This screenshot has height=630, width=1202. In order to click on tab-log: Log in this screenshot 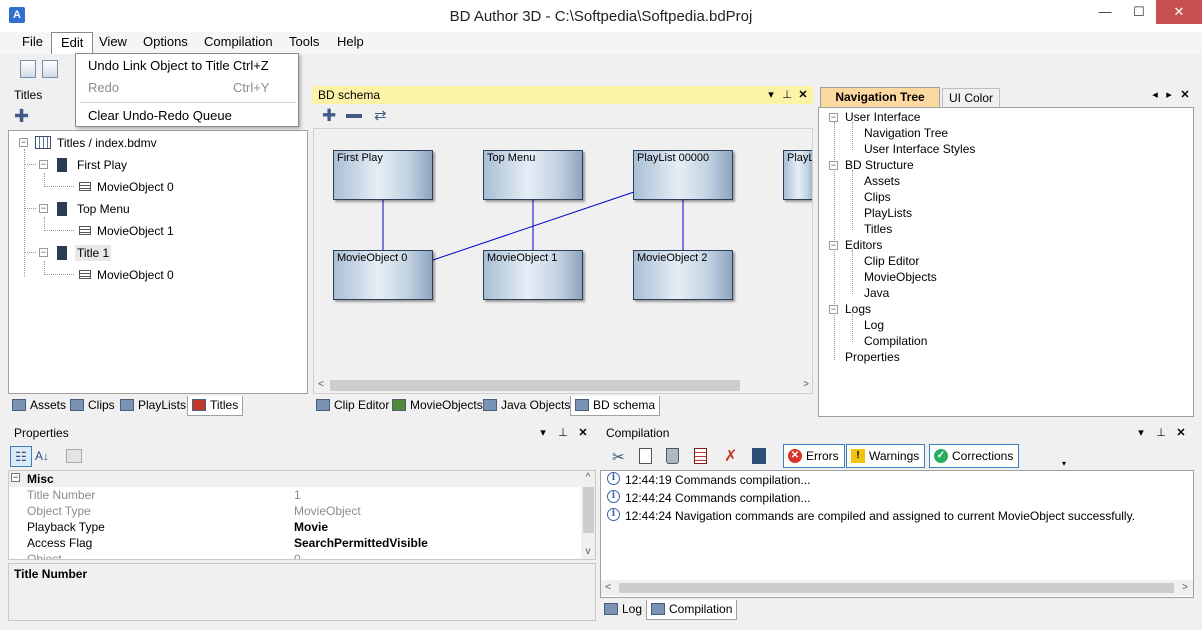, I will do `click(623, 610)`.